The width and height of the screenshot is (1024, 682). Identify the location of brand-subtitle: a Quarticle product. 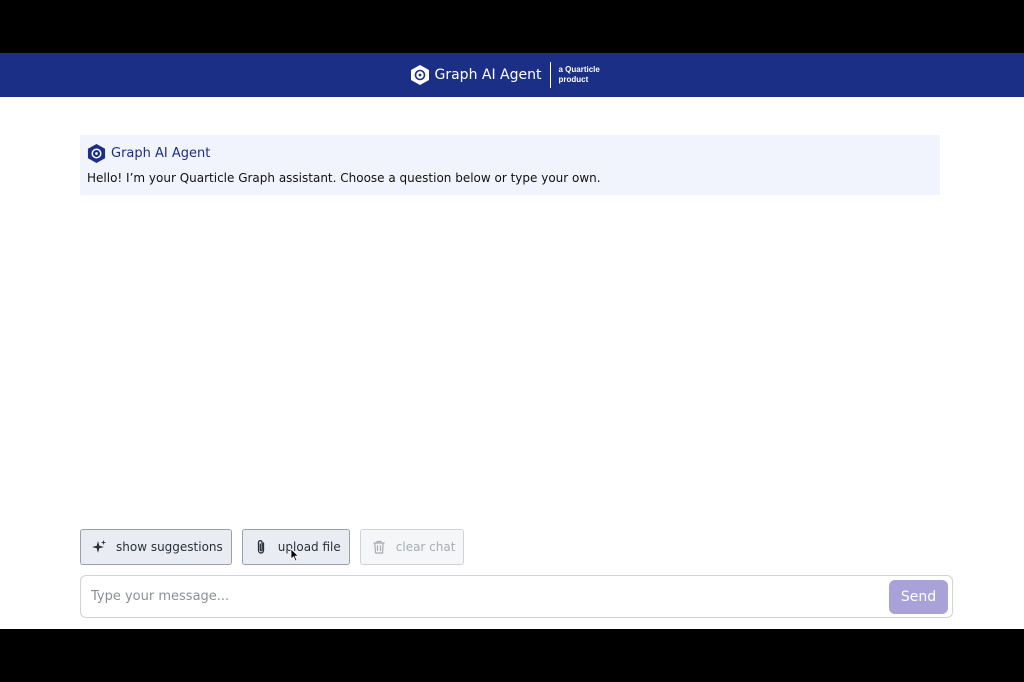
(587, 75).